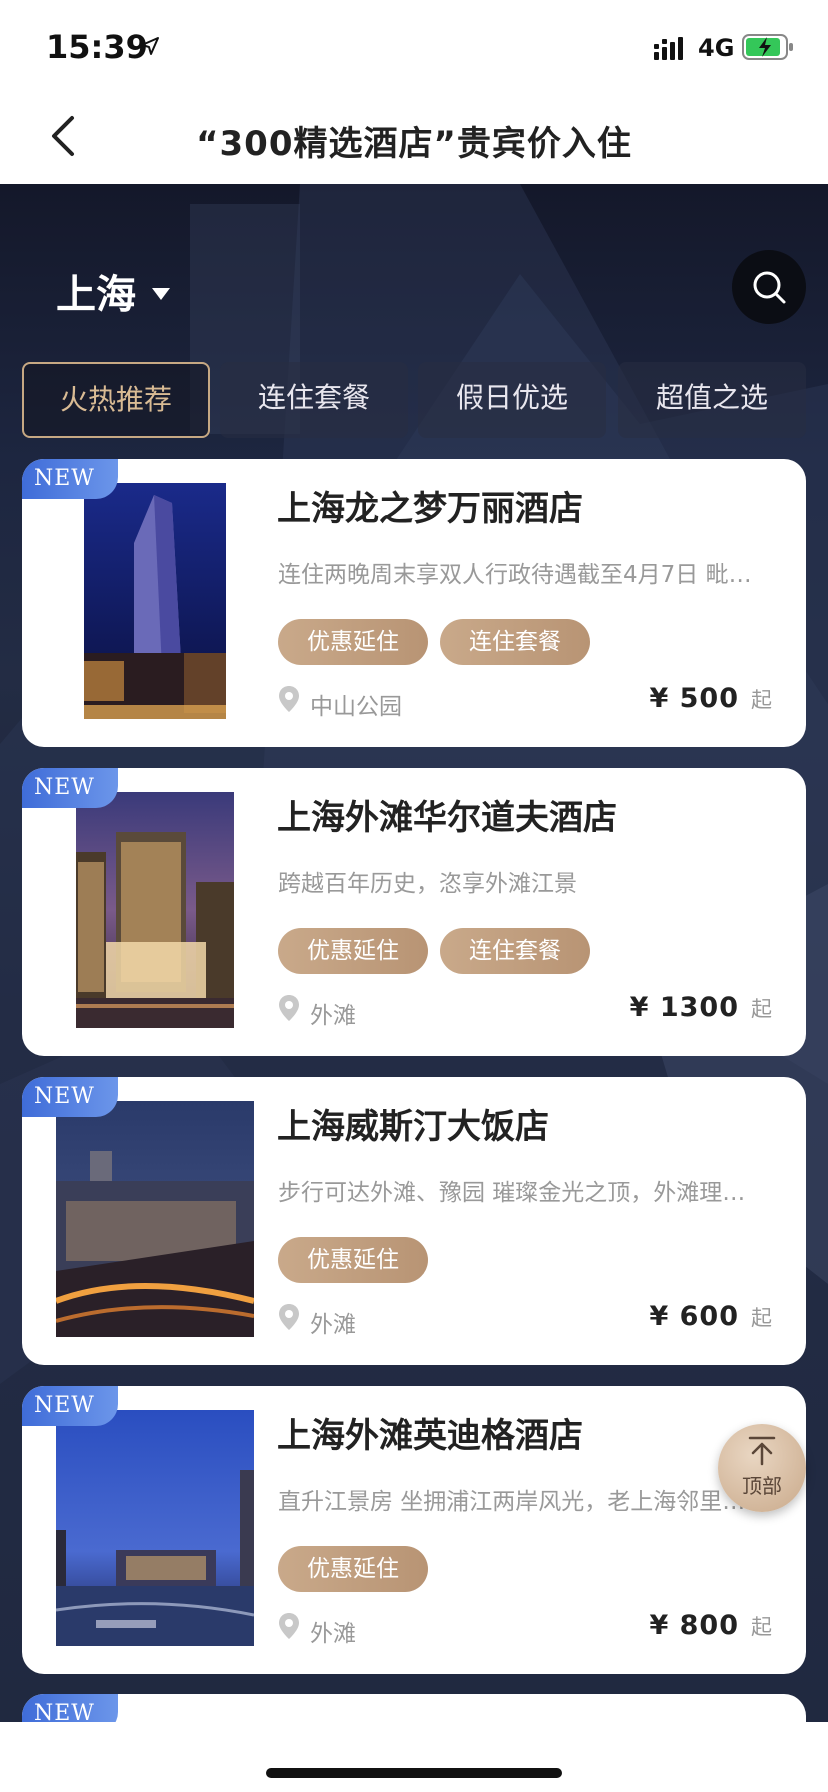 The image size is (828, 1792). What do you see at coordinates (430, 1436) in the screenshot?
I see `hotel-name: 上海外滩英迪格酒店` at bounding box center [430, 1436].